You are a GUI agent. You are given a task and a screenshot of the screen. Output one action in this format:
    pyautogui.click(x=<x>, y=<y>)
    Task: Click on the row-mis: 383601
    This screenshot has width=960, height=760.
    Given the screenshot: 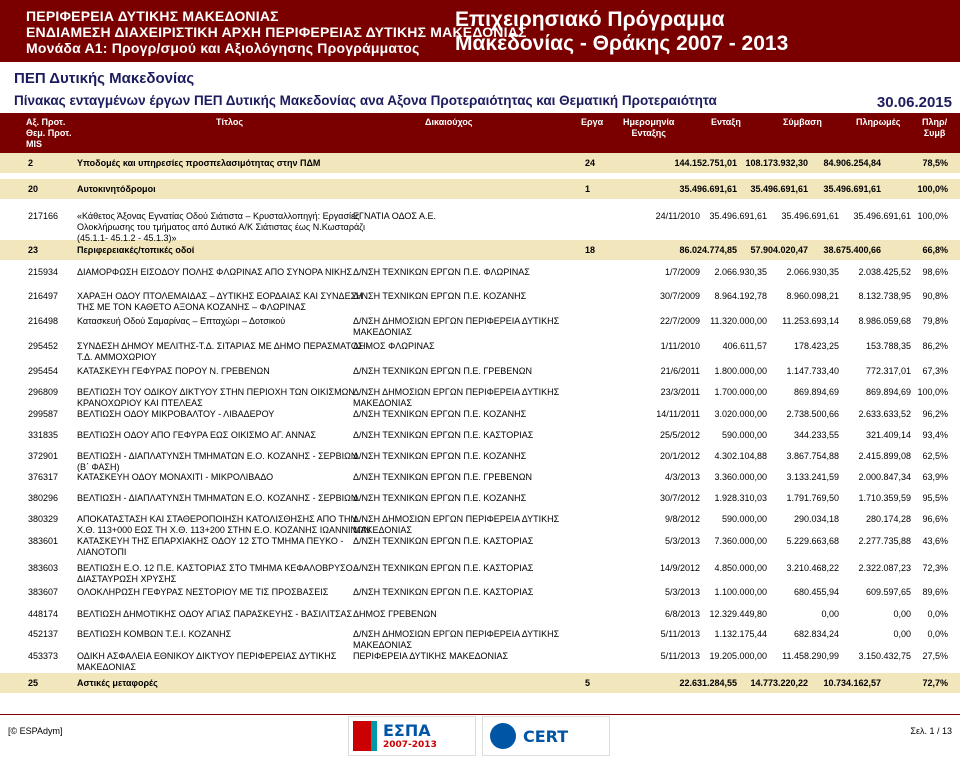 What is the action you would take?
    pyautogui.click(x=43, y=541)
    